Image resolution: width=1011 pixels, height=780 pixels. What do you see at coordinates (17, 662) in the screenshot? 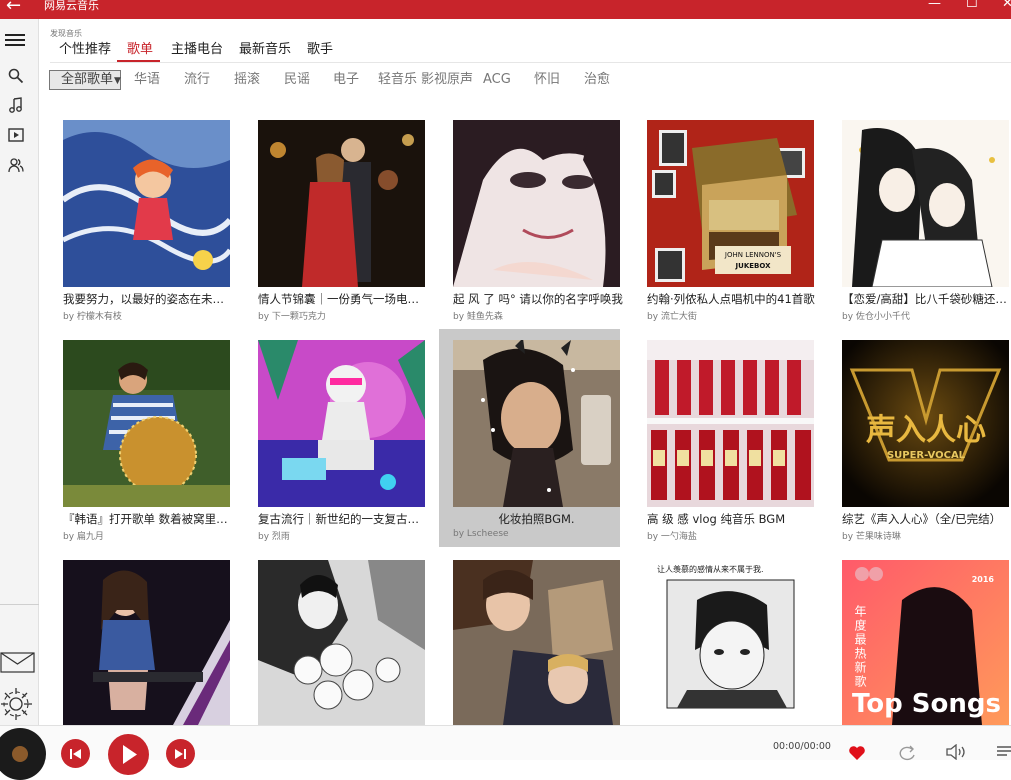
I see `mail-icon` at bounding box center [17, 662].